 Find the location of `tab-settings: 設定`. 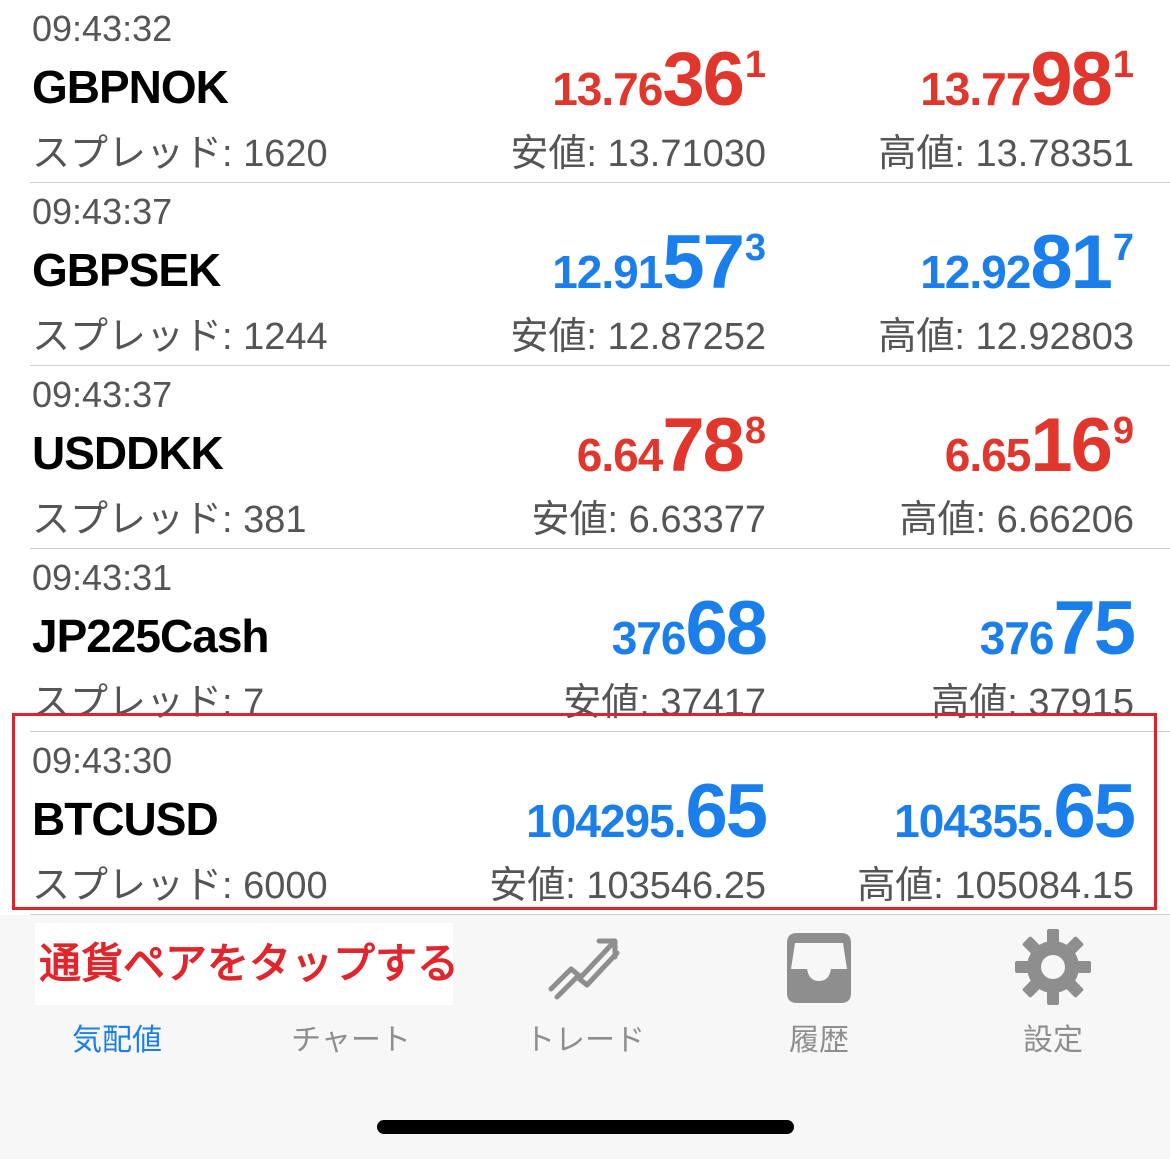

tab-settings: 設定 is located at coordinates (1053, 990).